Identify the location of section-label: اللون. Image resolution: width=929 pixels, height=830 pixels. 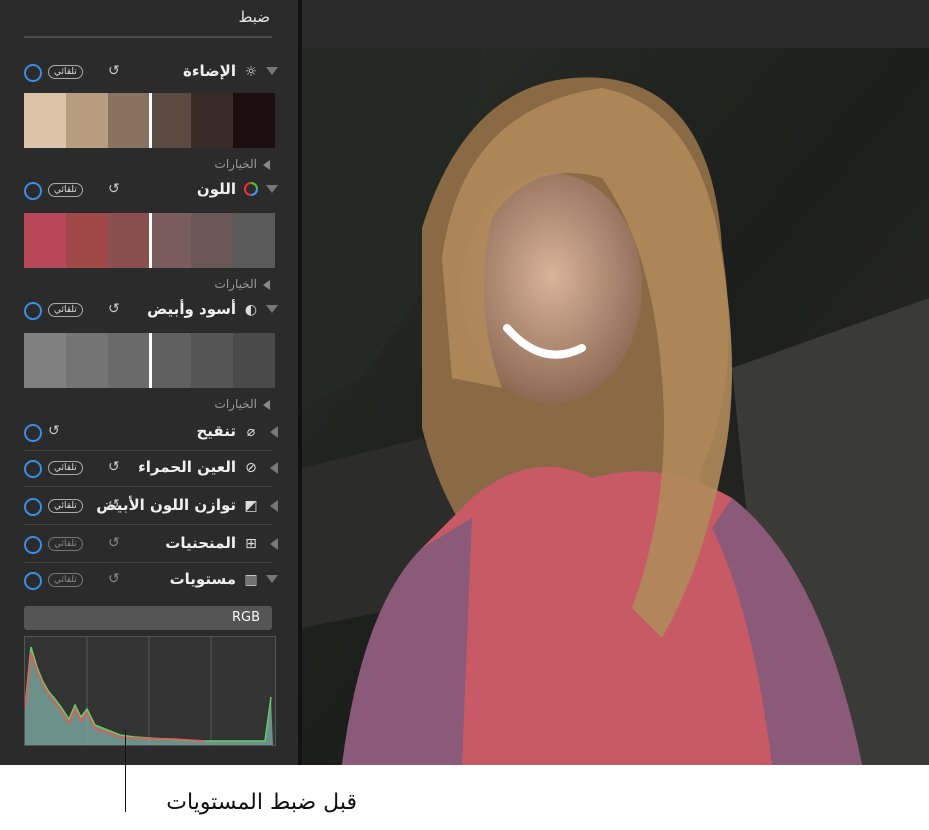
(216, 189).